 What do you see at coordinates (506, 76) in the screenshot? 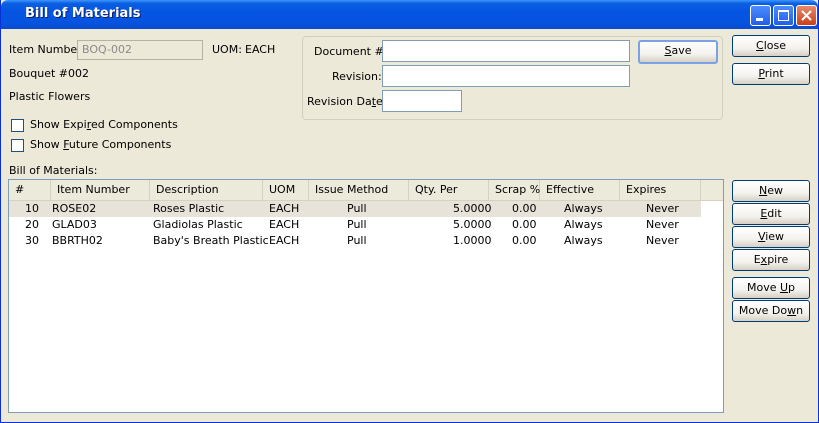
I see `revision-field` at bounding box center [506, 76].